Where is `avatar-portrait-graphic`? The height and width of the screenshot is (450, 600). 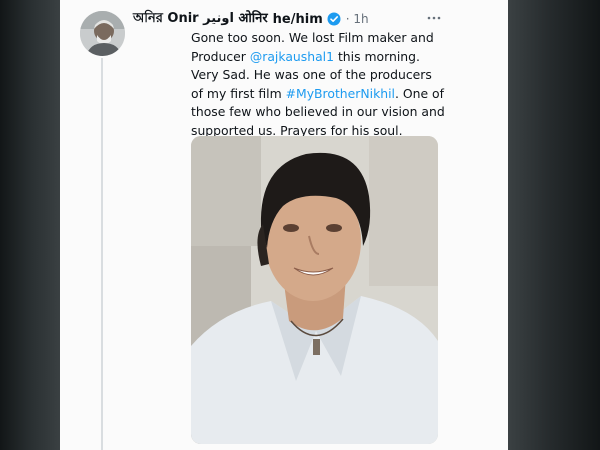 avatar-portrait-graphic is located at coordinates (102, 33).